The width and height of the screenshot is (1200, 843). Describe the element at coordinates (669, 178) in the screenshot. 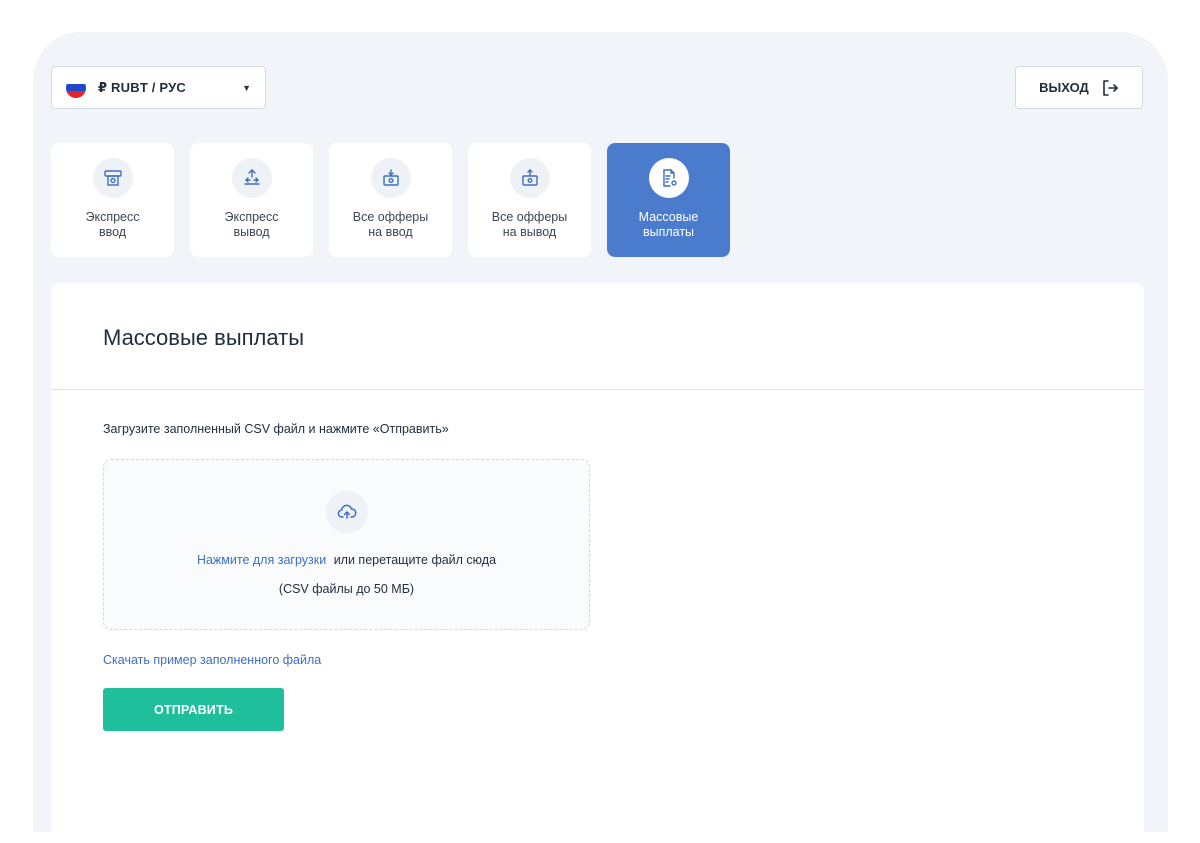

I see `document-gear-icon` at that location.